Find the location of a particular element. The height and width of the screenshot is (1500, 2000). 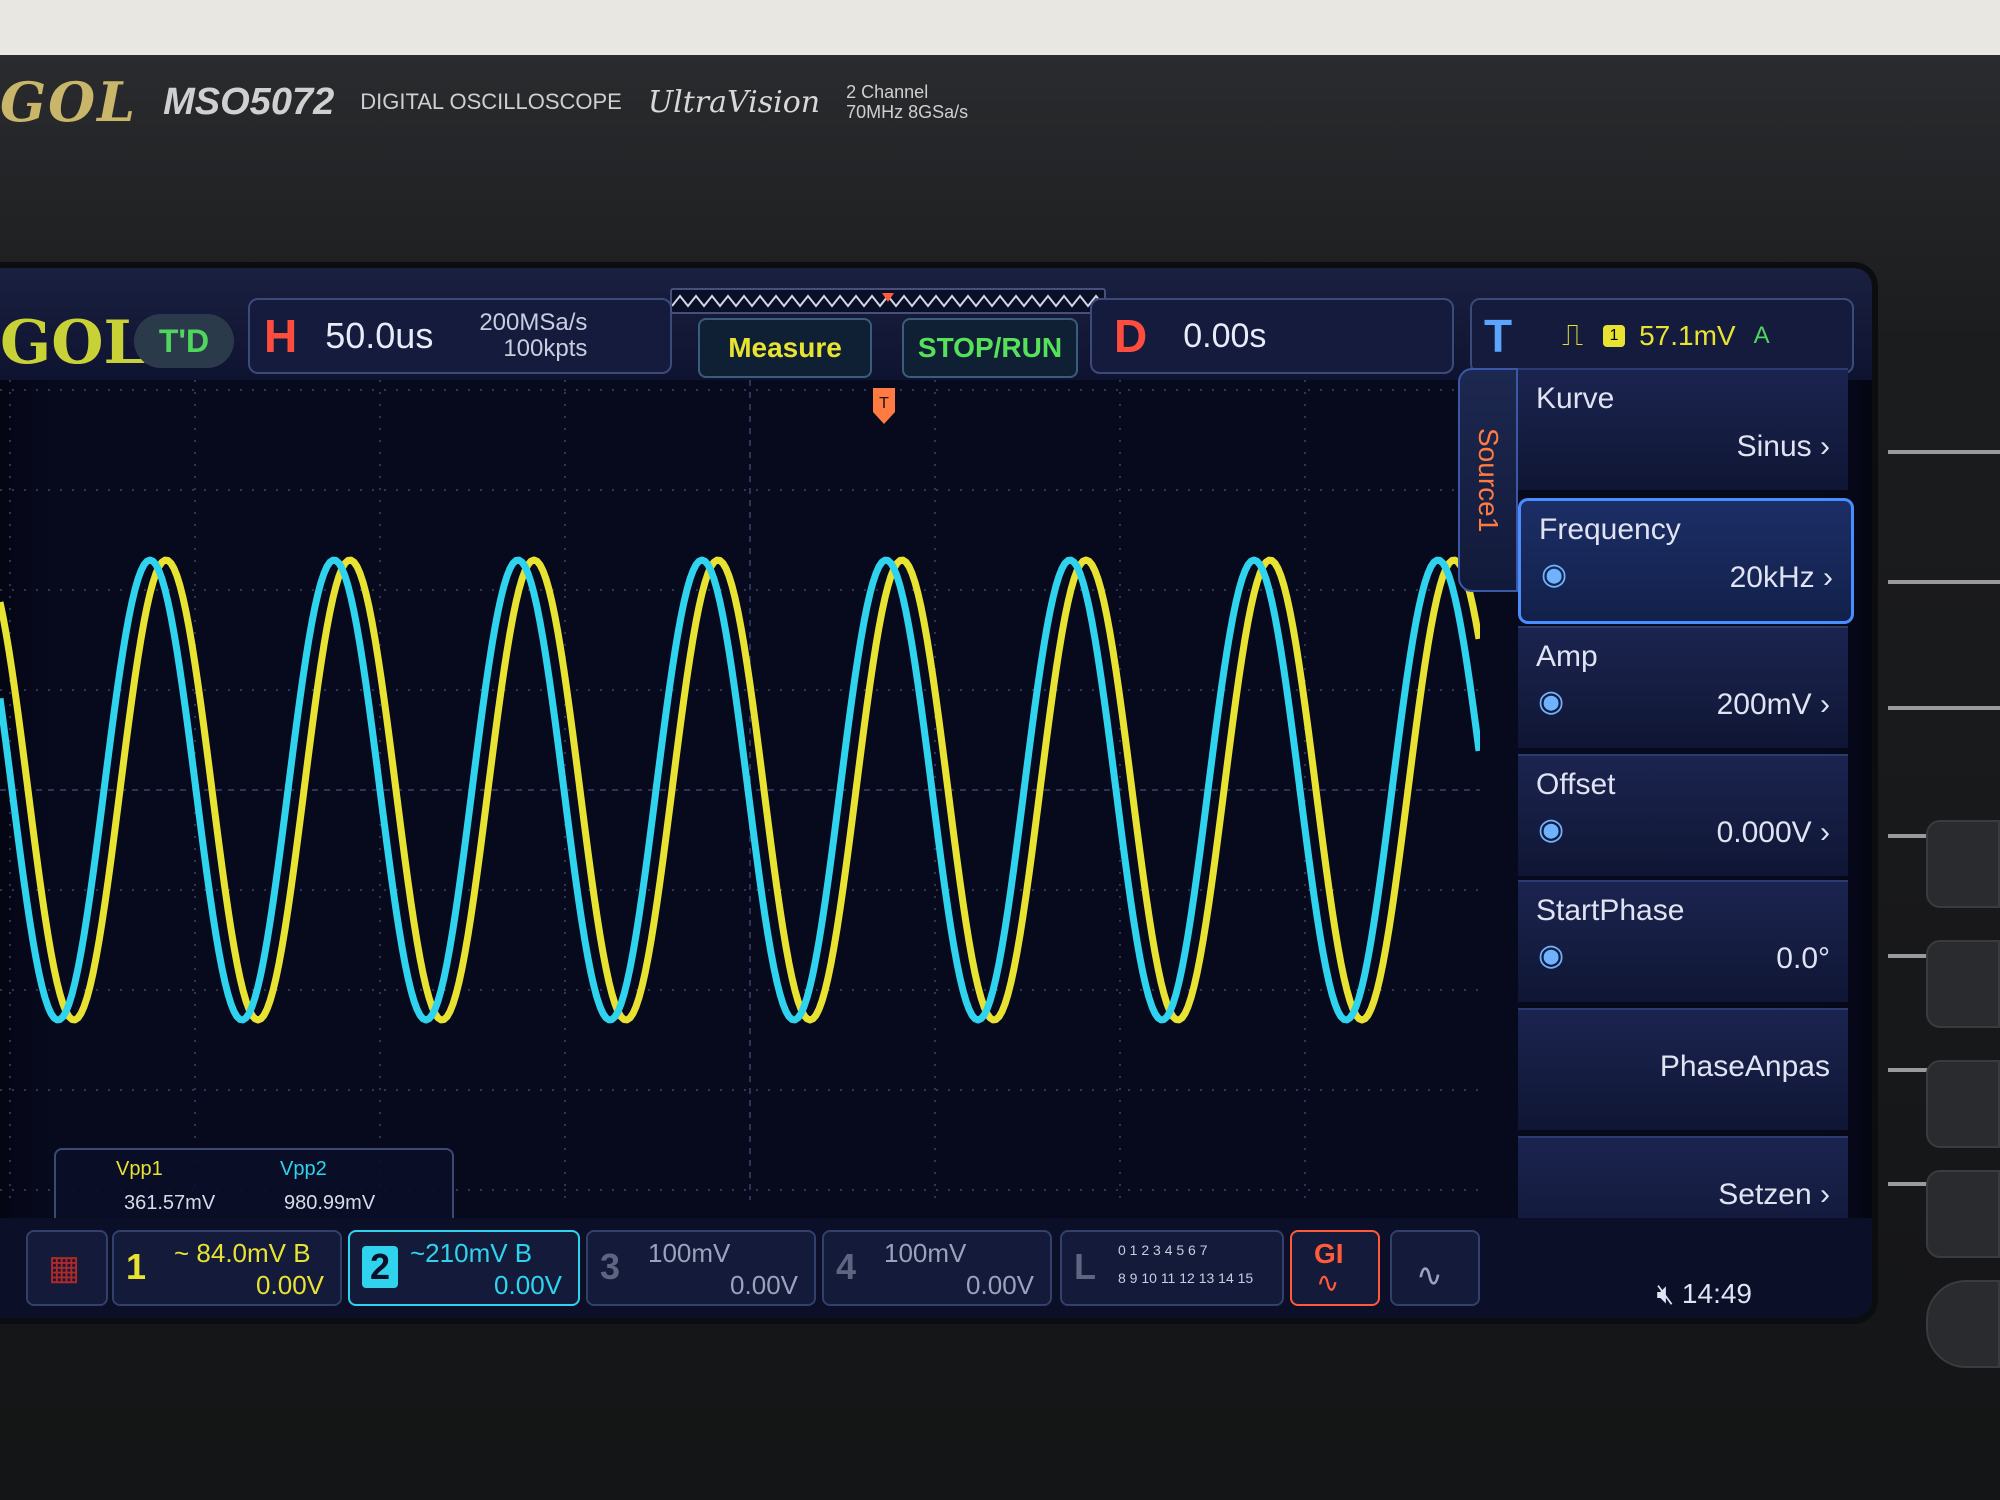

memory-position-bar is located at coordinates (888, 301).